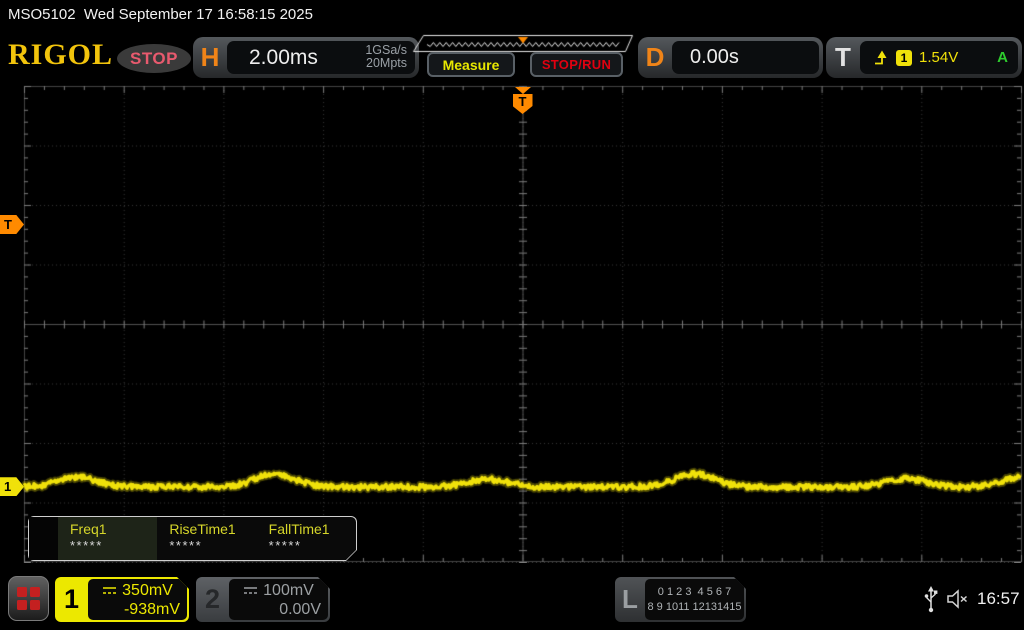 This screenshot has height=630, width=1024. Describe the element at coordinates (714, 57) in the screenshot. I see `delay-value: 0.00s` at that location.